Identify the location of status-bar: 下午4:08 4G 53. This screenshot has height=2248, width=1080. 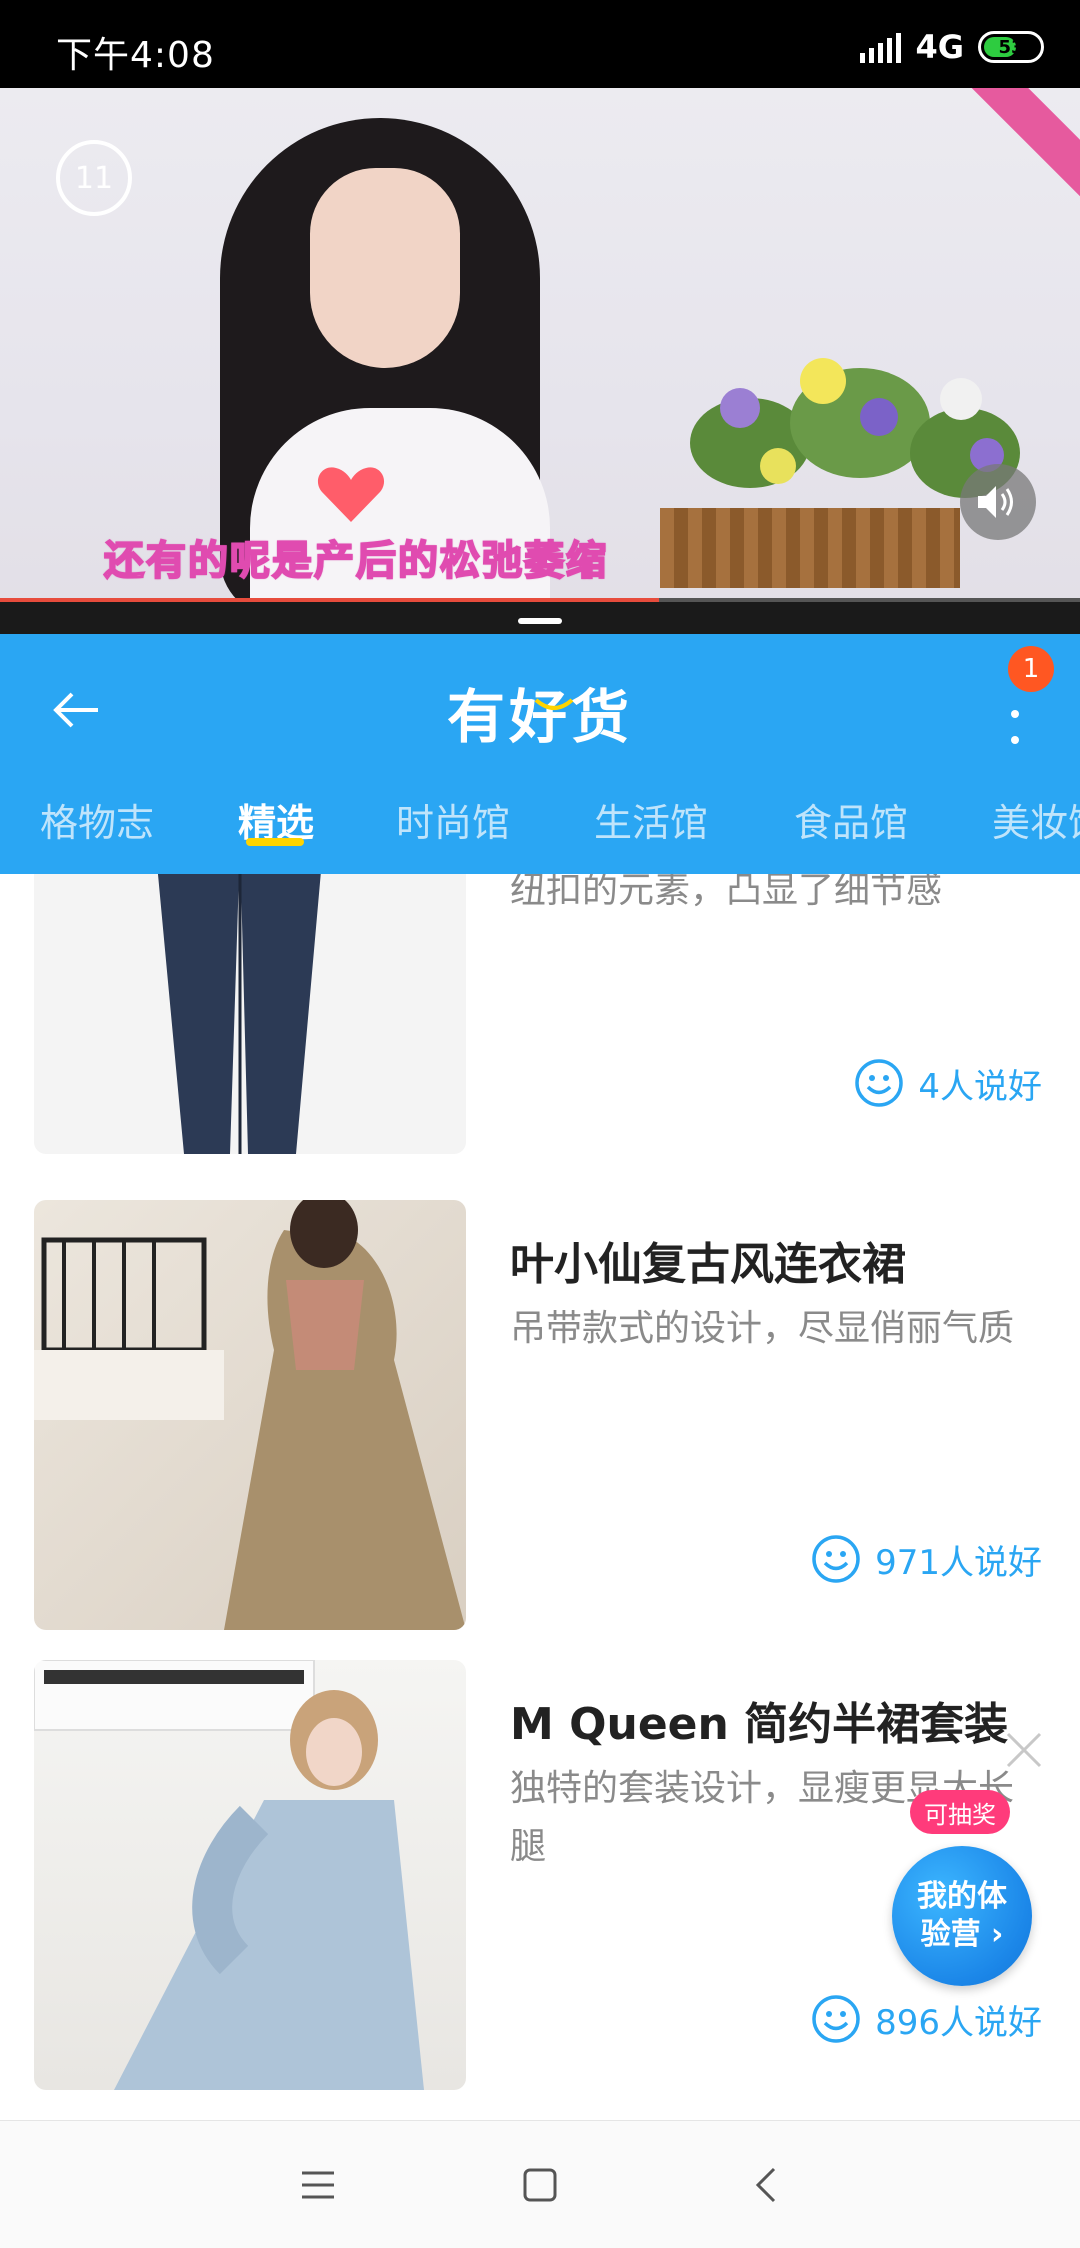
(540, 44).